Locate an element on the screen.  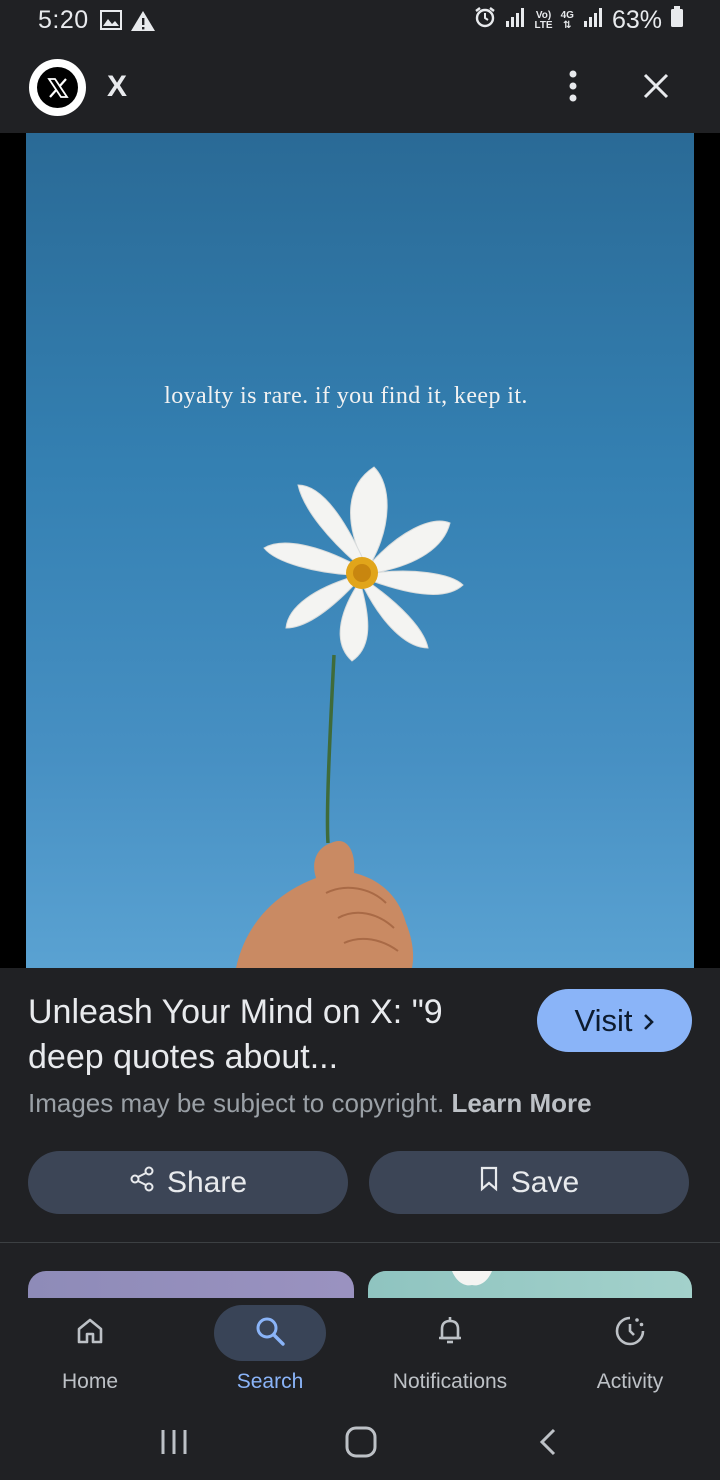
nav-notifications: Notifications is located at coordinates (450, 1353).